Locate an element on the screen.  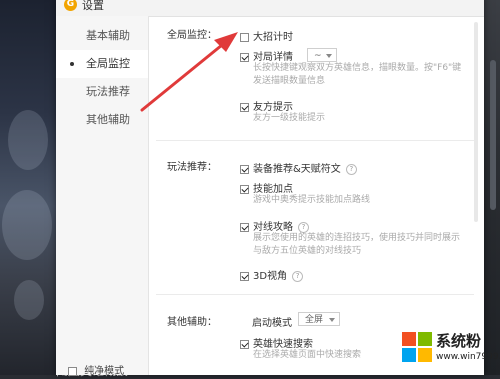
hero-search-description: 在选择英雄页面中快速搜索 is located at coordinates (307, 355).